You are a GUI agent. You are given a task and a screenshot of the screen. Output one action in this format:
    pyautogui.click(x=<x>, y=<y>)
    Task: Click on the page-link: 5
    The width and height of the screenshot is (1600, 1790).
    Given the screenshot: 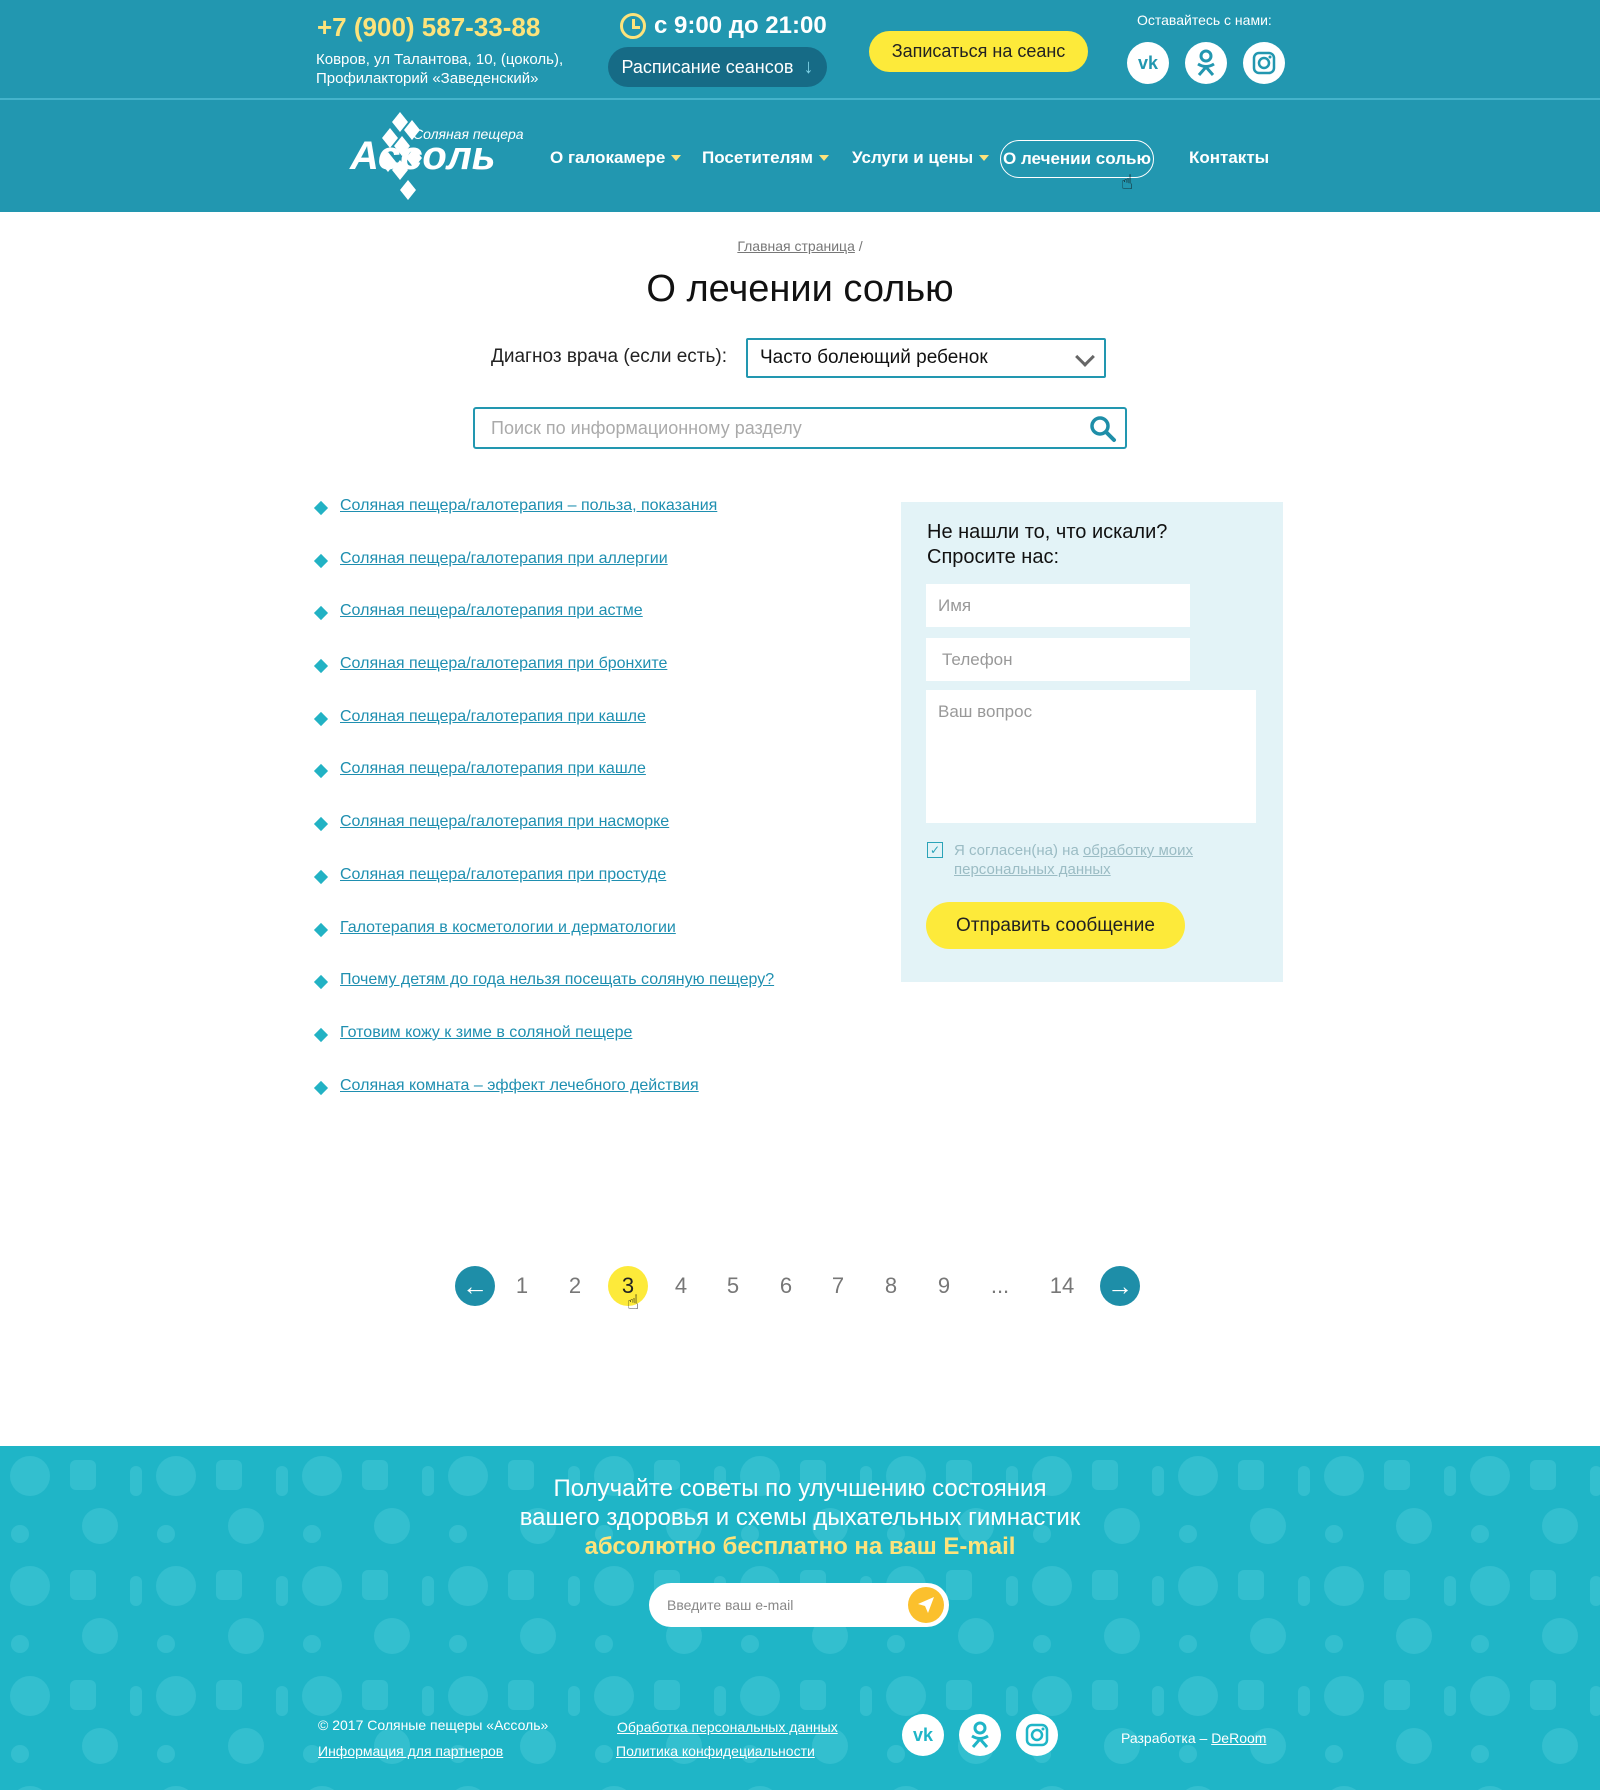 What is the action you would take?
    pyautogui.click(x=733, y=1286)
    